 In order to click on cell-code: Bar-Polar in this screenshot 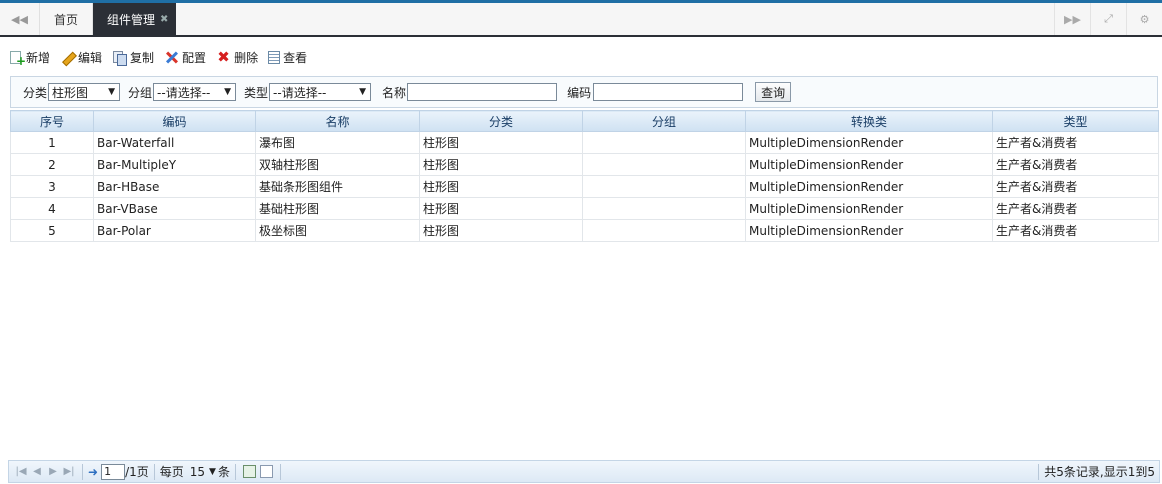, I will do `click(174, 230)`.